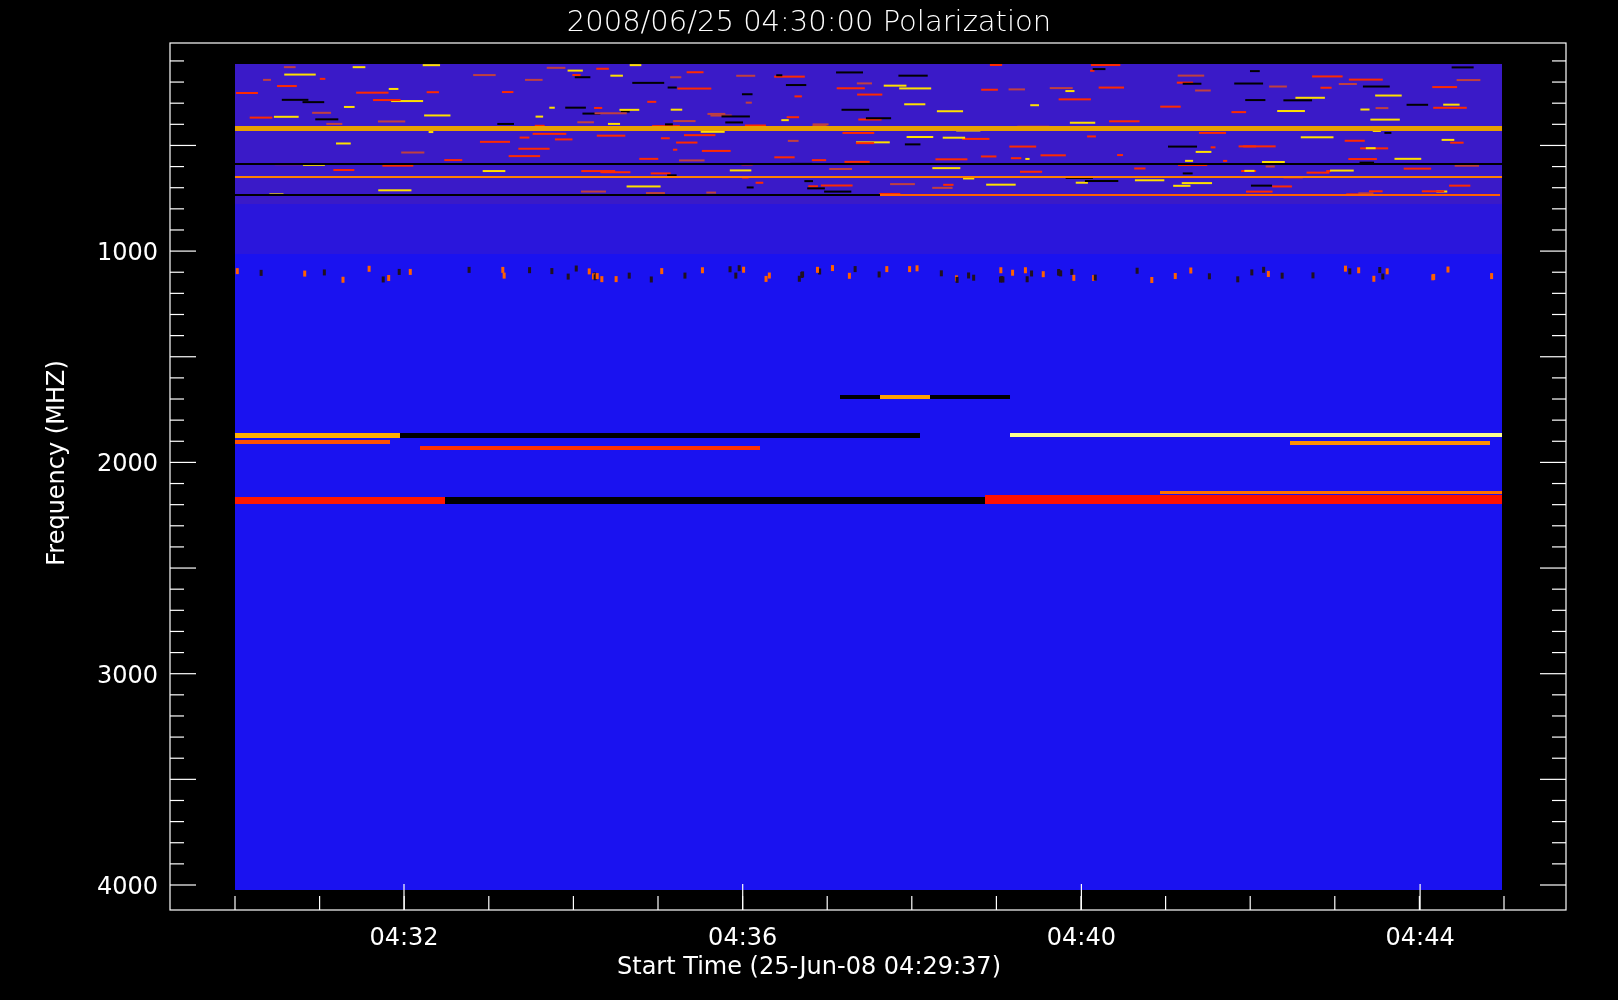  What do you see at coordinates (127, 885) in the screenshot?
I see `tick-label: 4000` at bounding box center [127, 885].